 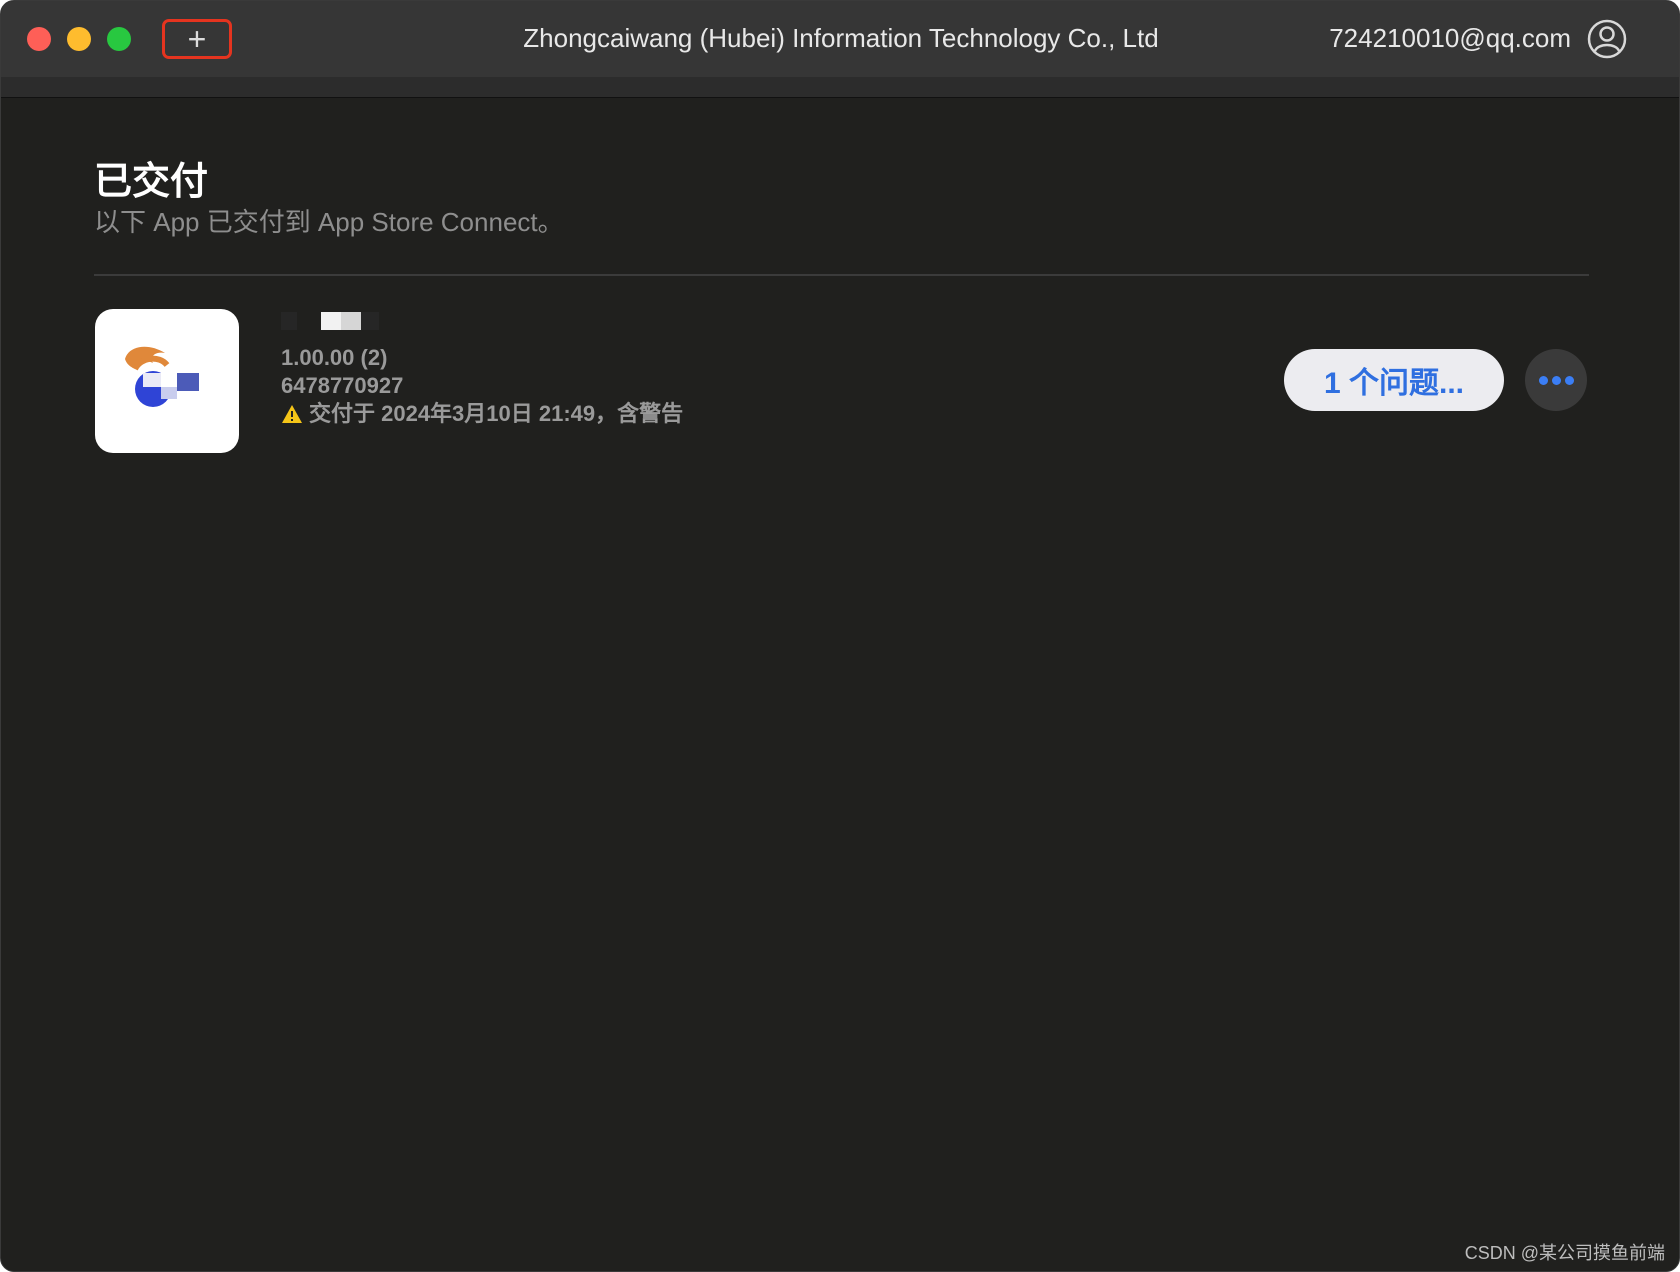 What do you see at coordinates (329, 222) in the screenshot?
I see `page-subtitle: 以下 App 已交付到 App Store Connect。` at bounding box center [329, 222].